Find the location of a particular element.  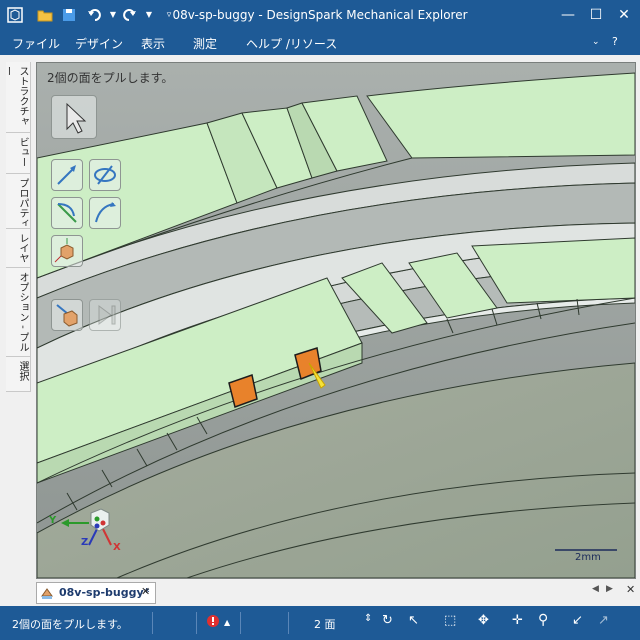

close-all-tabs-icon: ✕ is located at coordinates (630, 589).